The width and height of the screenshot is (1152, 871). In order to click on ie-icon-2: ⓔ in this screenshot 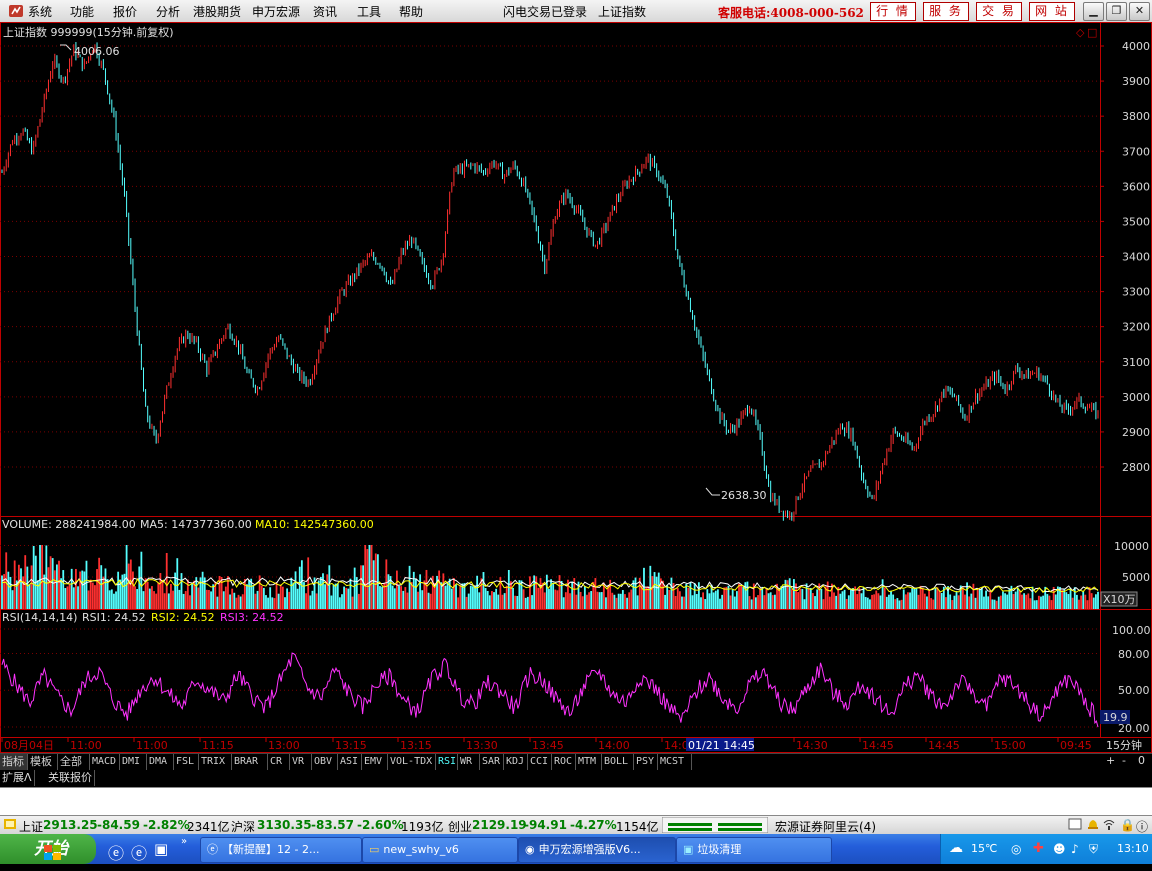, I will do `click(139, 852)`.